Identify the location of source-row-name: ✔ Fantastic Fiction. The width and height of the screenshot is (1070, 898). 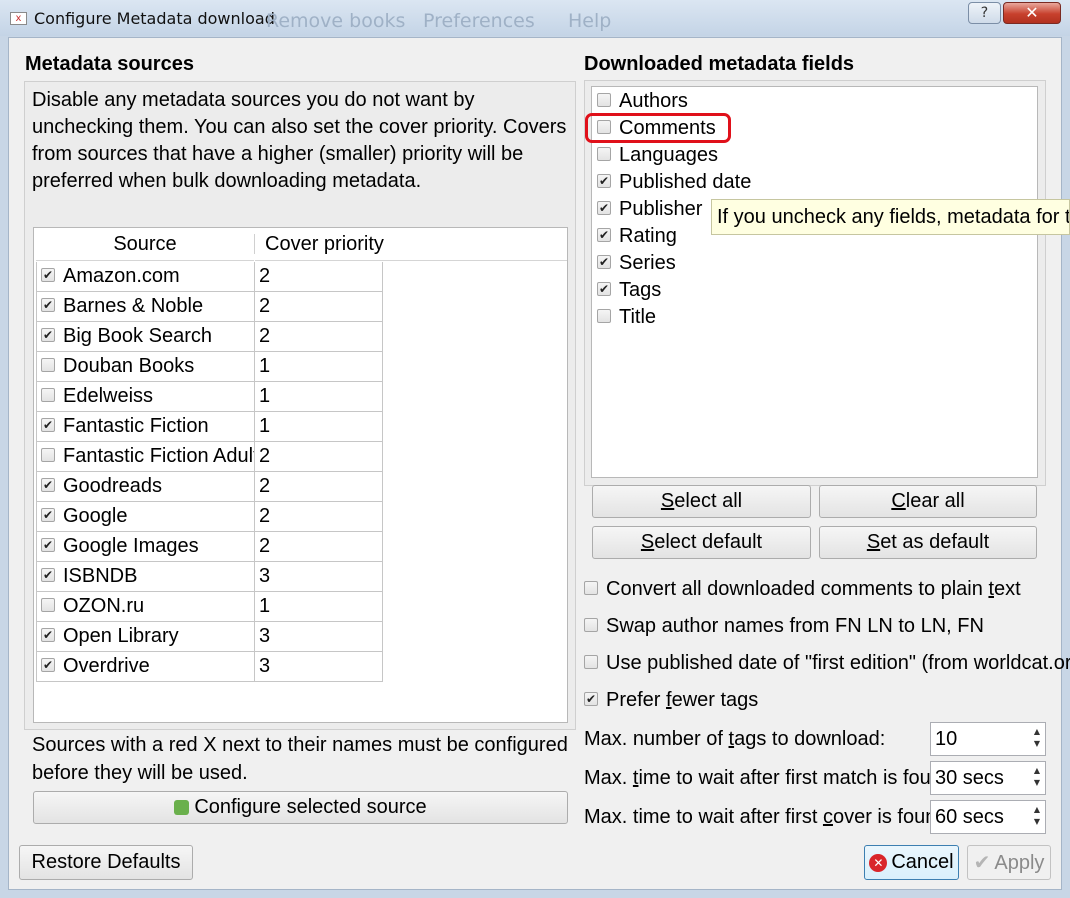
(145, 427).